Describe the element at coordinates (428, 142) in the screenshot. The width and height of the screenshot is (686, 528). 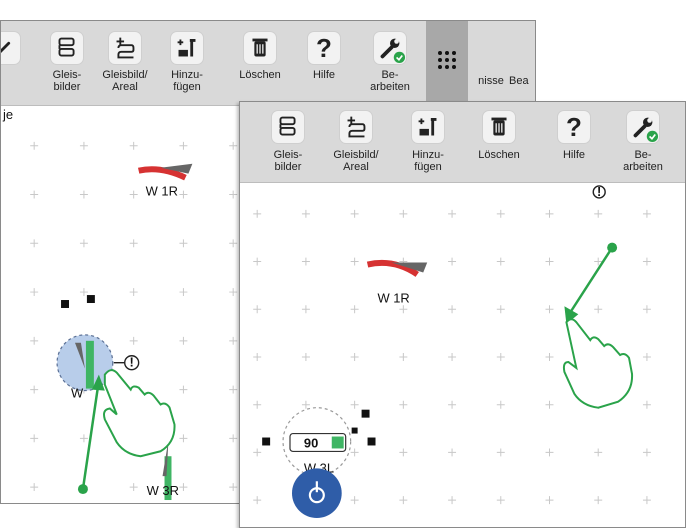
I see `front-hinzufuegen-button: Hinzu- fügen` at that location.